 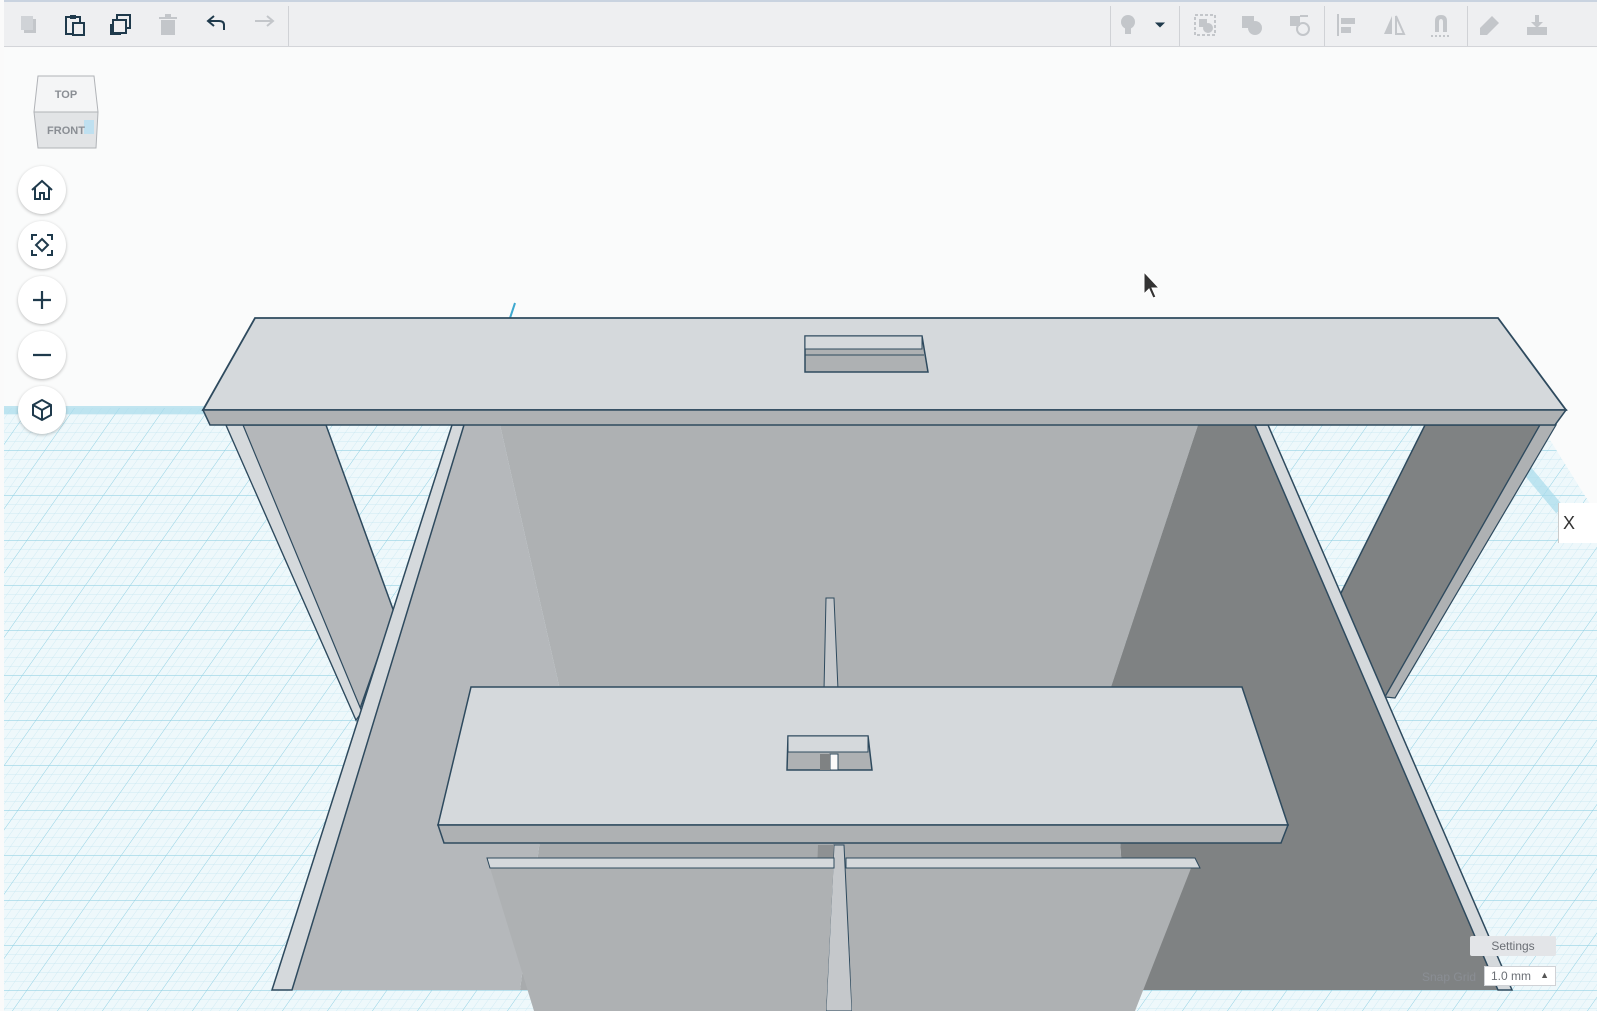 What do you see at coordinates (1160, 25) in the screenshot?
I see `dropdown-arrow-icon` at bounding box center [1160, 25].